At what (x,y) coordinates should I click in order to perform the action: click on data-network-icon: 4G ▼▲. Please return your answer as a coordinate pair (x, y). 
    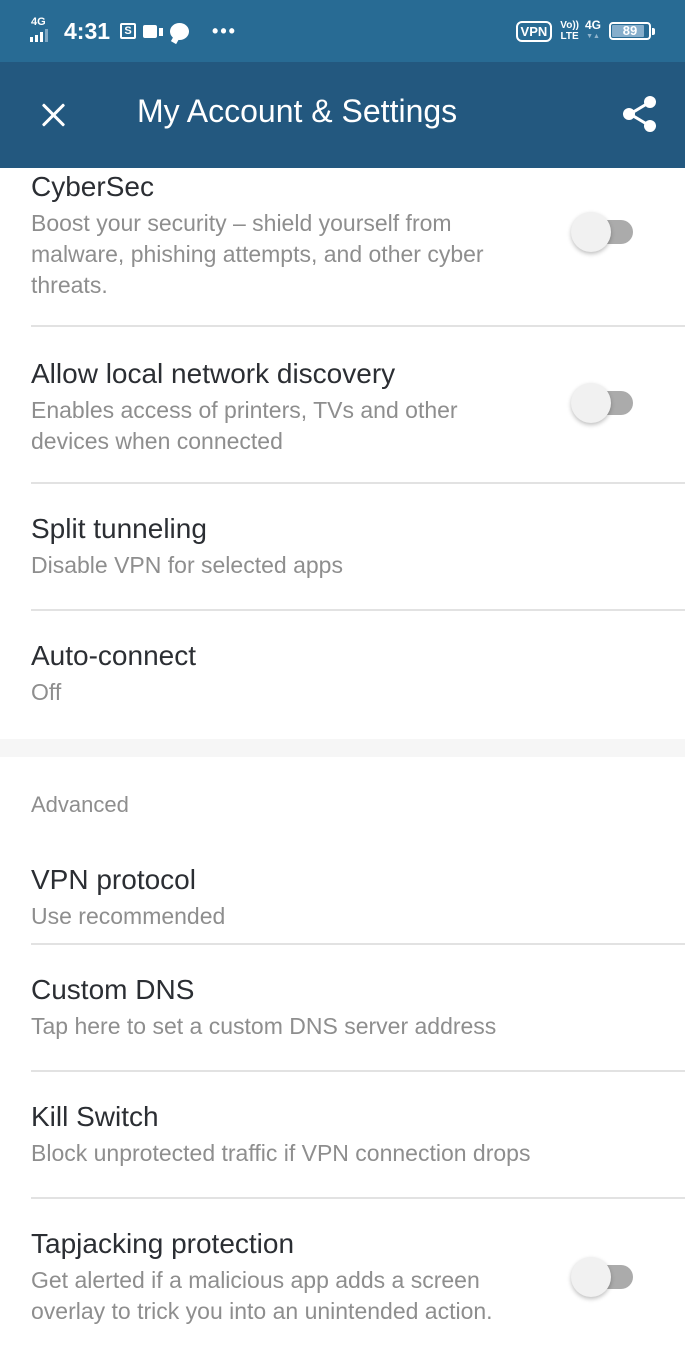
    Looking at the image, I should click on (592, 29).